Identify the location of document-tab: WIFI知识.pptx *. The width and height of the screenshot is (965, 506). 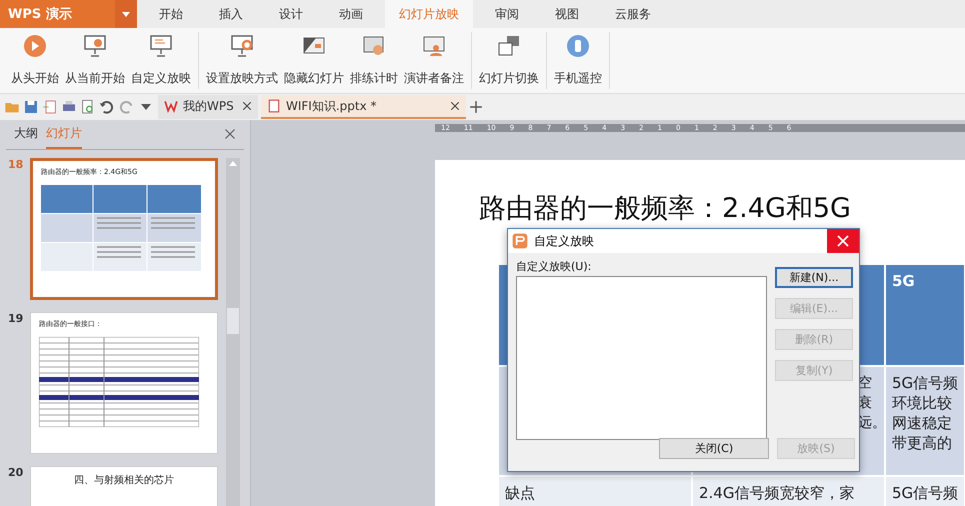
(363, 107).